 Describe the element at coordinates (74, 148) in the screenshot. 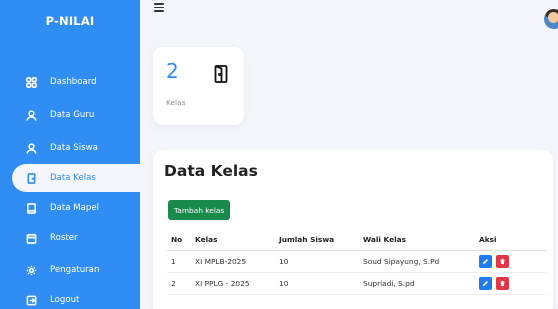

I see `sidebar-item-label: Data Siswa` at that location.